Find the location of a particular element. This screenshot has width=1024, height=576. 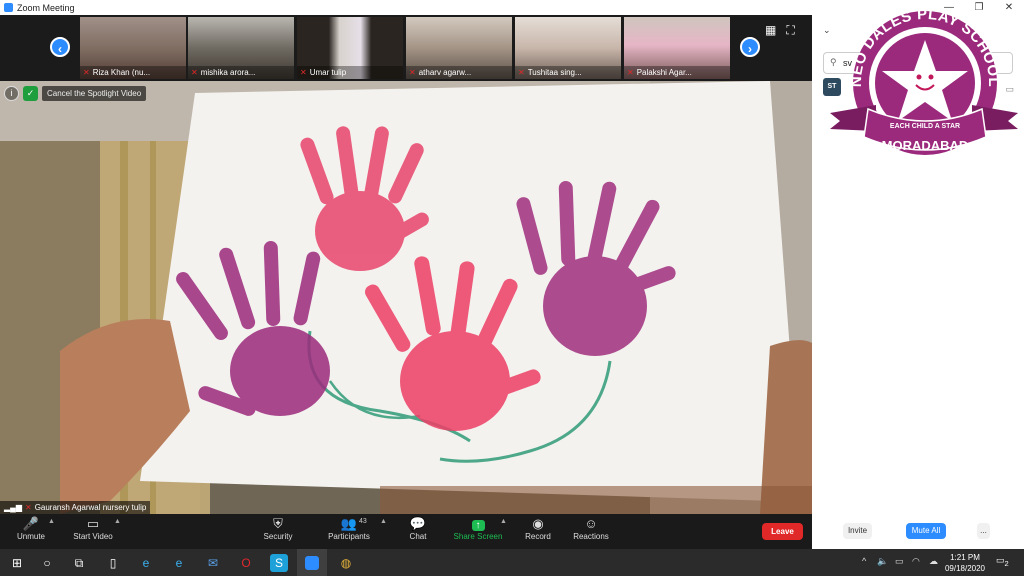

encryption-shield-icon: ✓ is located at coordinates (30, 93).